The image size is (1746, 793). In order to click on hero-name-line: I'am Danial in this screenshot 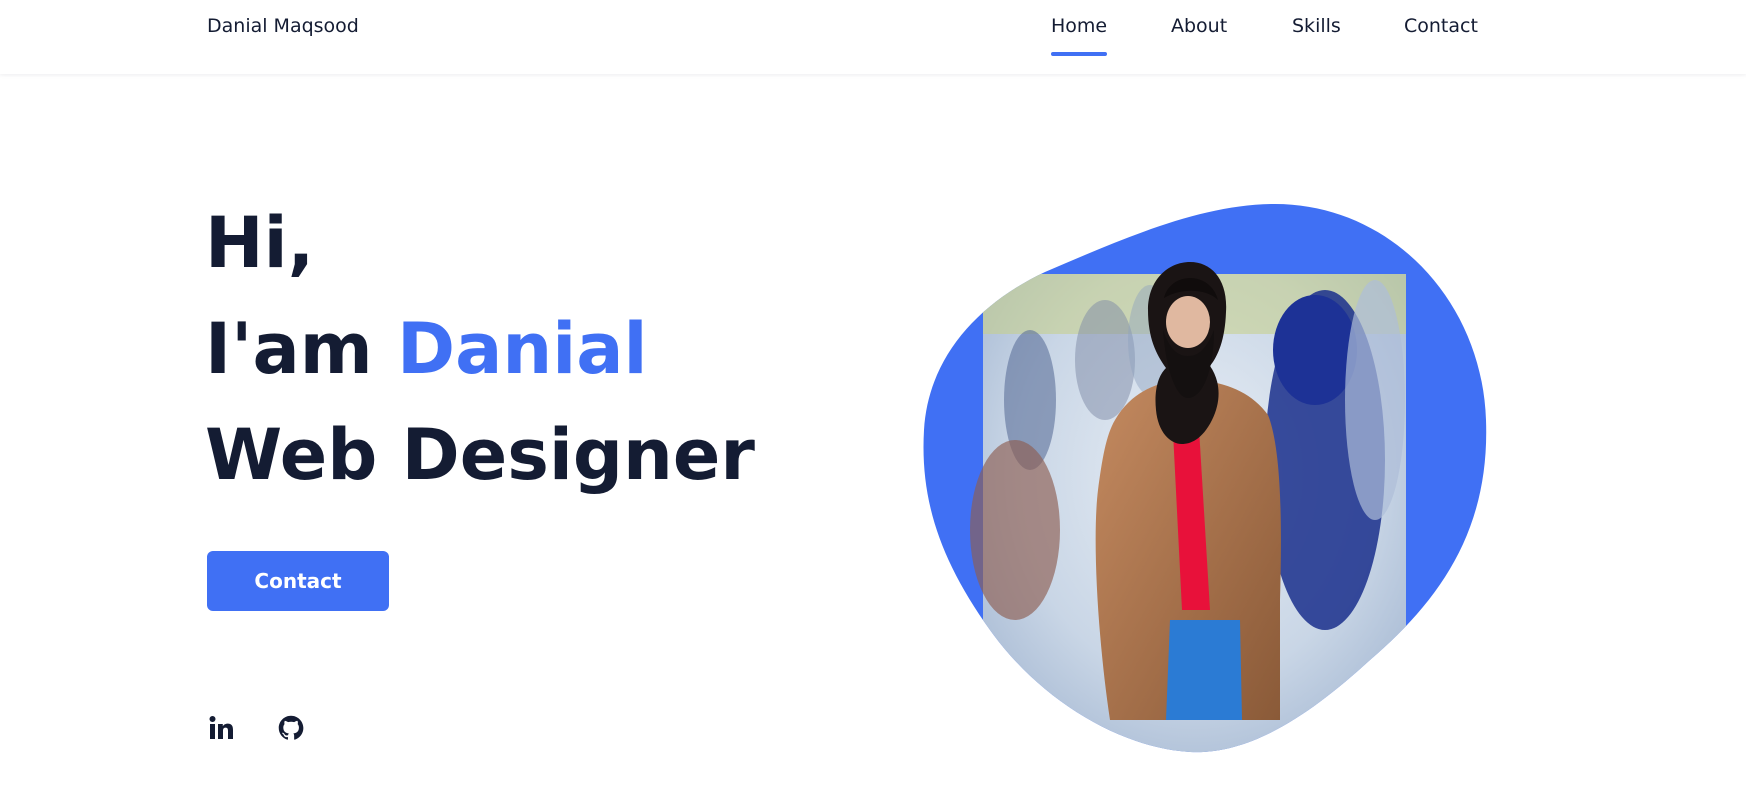, I will do `click(480, 349)`.